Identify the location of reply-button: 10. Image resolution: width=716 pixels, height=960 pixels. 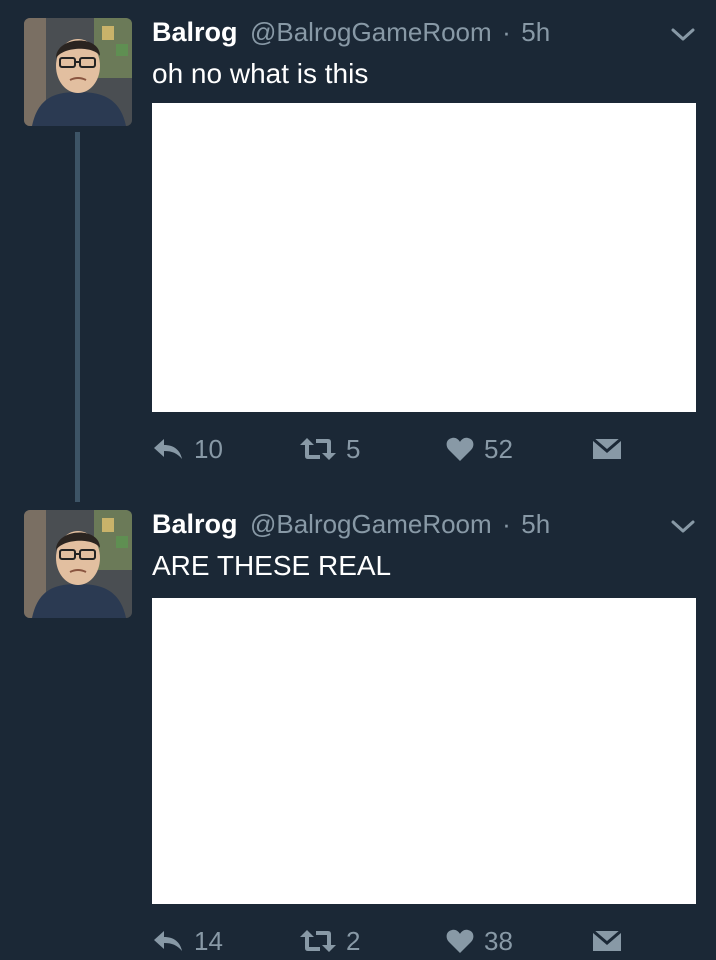
(187, 449).